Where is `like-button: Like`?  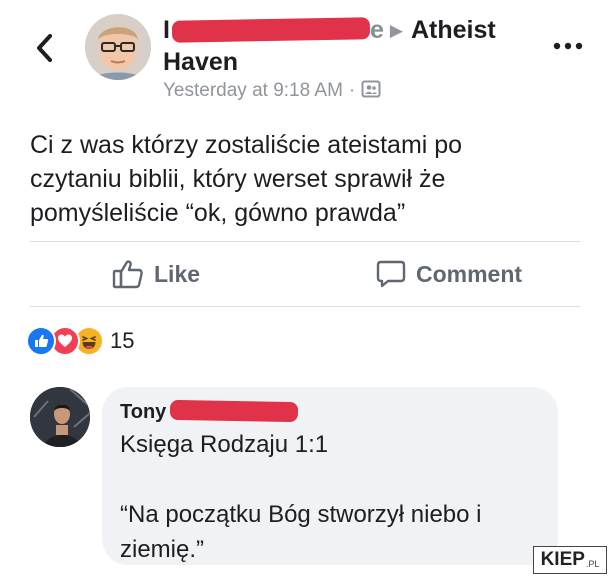 like-button: Like is located at coordinates (156, 274).